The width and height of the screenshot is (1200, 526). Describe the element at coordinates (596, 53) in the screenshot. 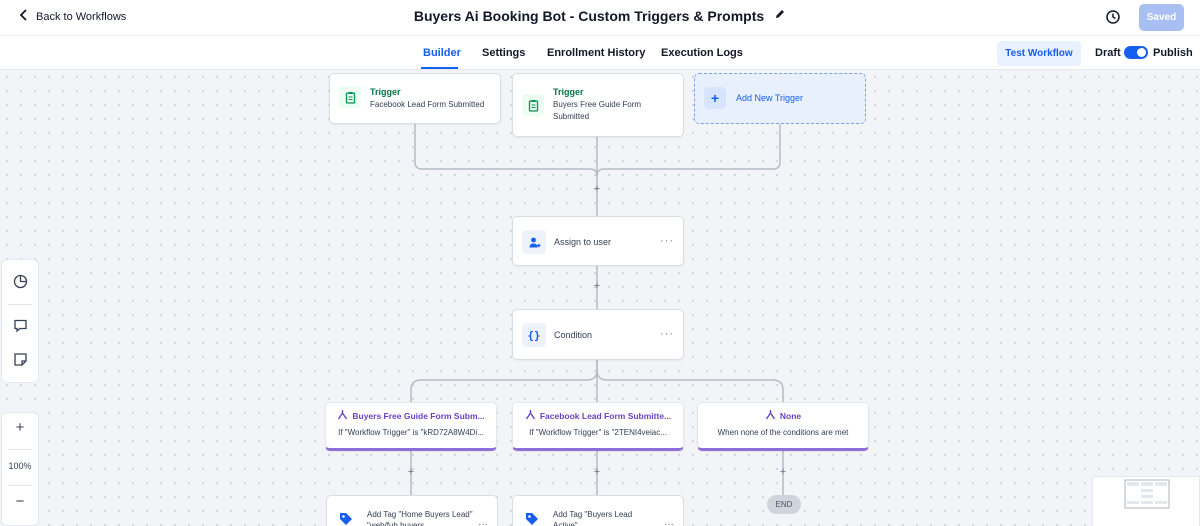

I see `tab-enrollment-history: Enrollment History` at that location.